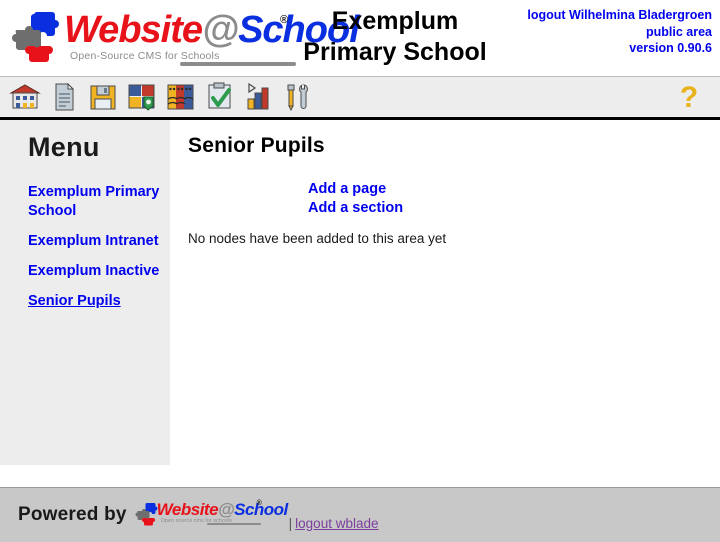 The height and width of the screenshot is (542, 720). I want to click on save-icon, so click(103, 97).